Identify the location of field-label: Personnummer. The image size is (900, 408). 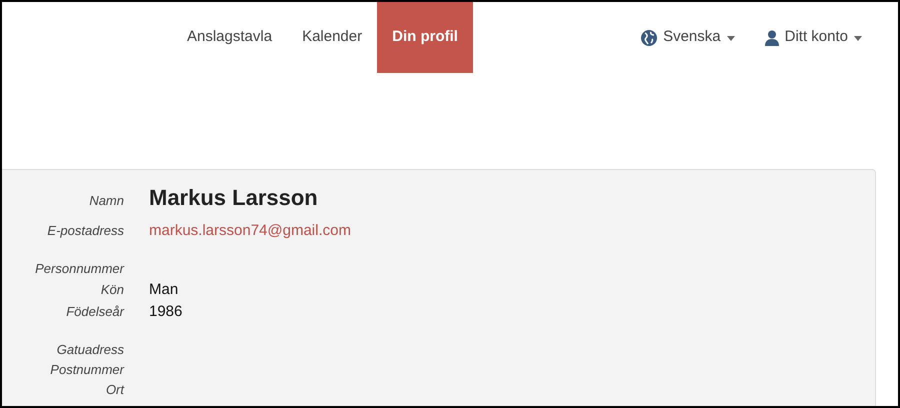
(79, 269).